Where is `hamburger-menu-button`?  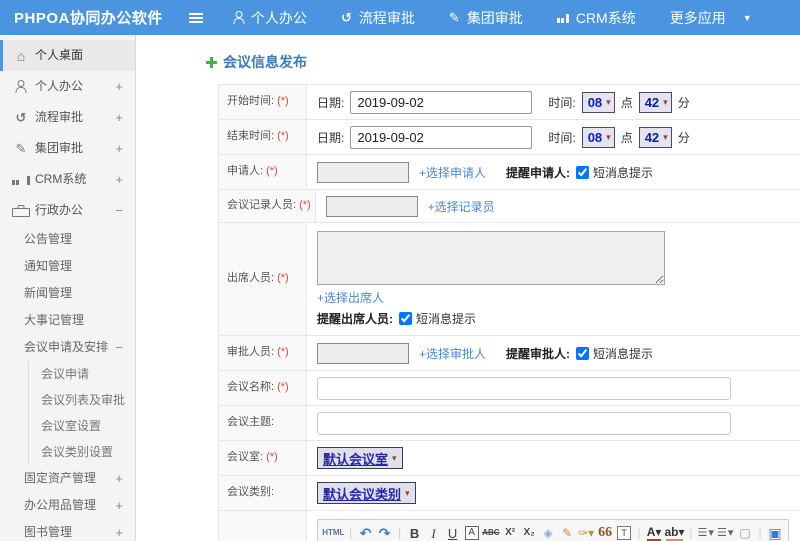 hamburger-menu-button is located at coordinates (196, 17).